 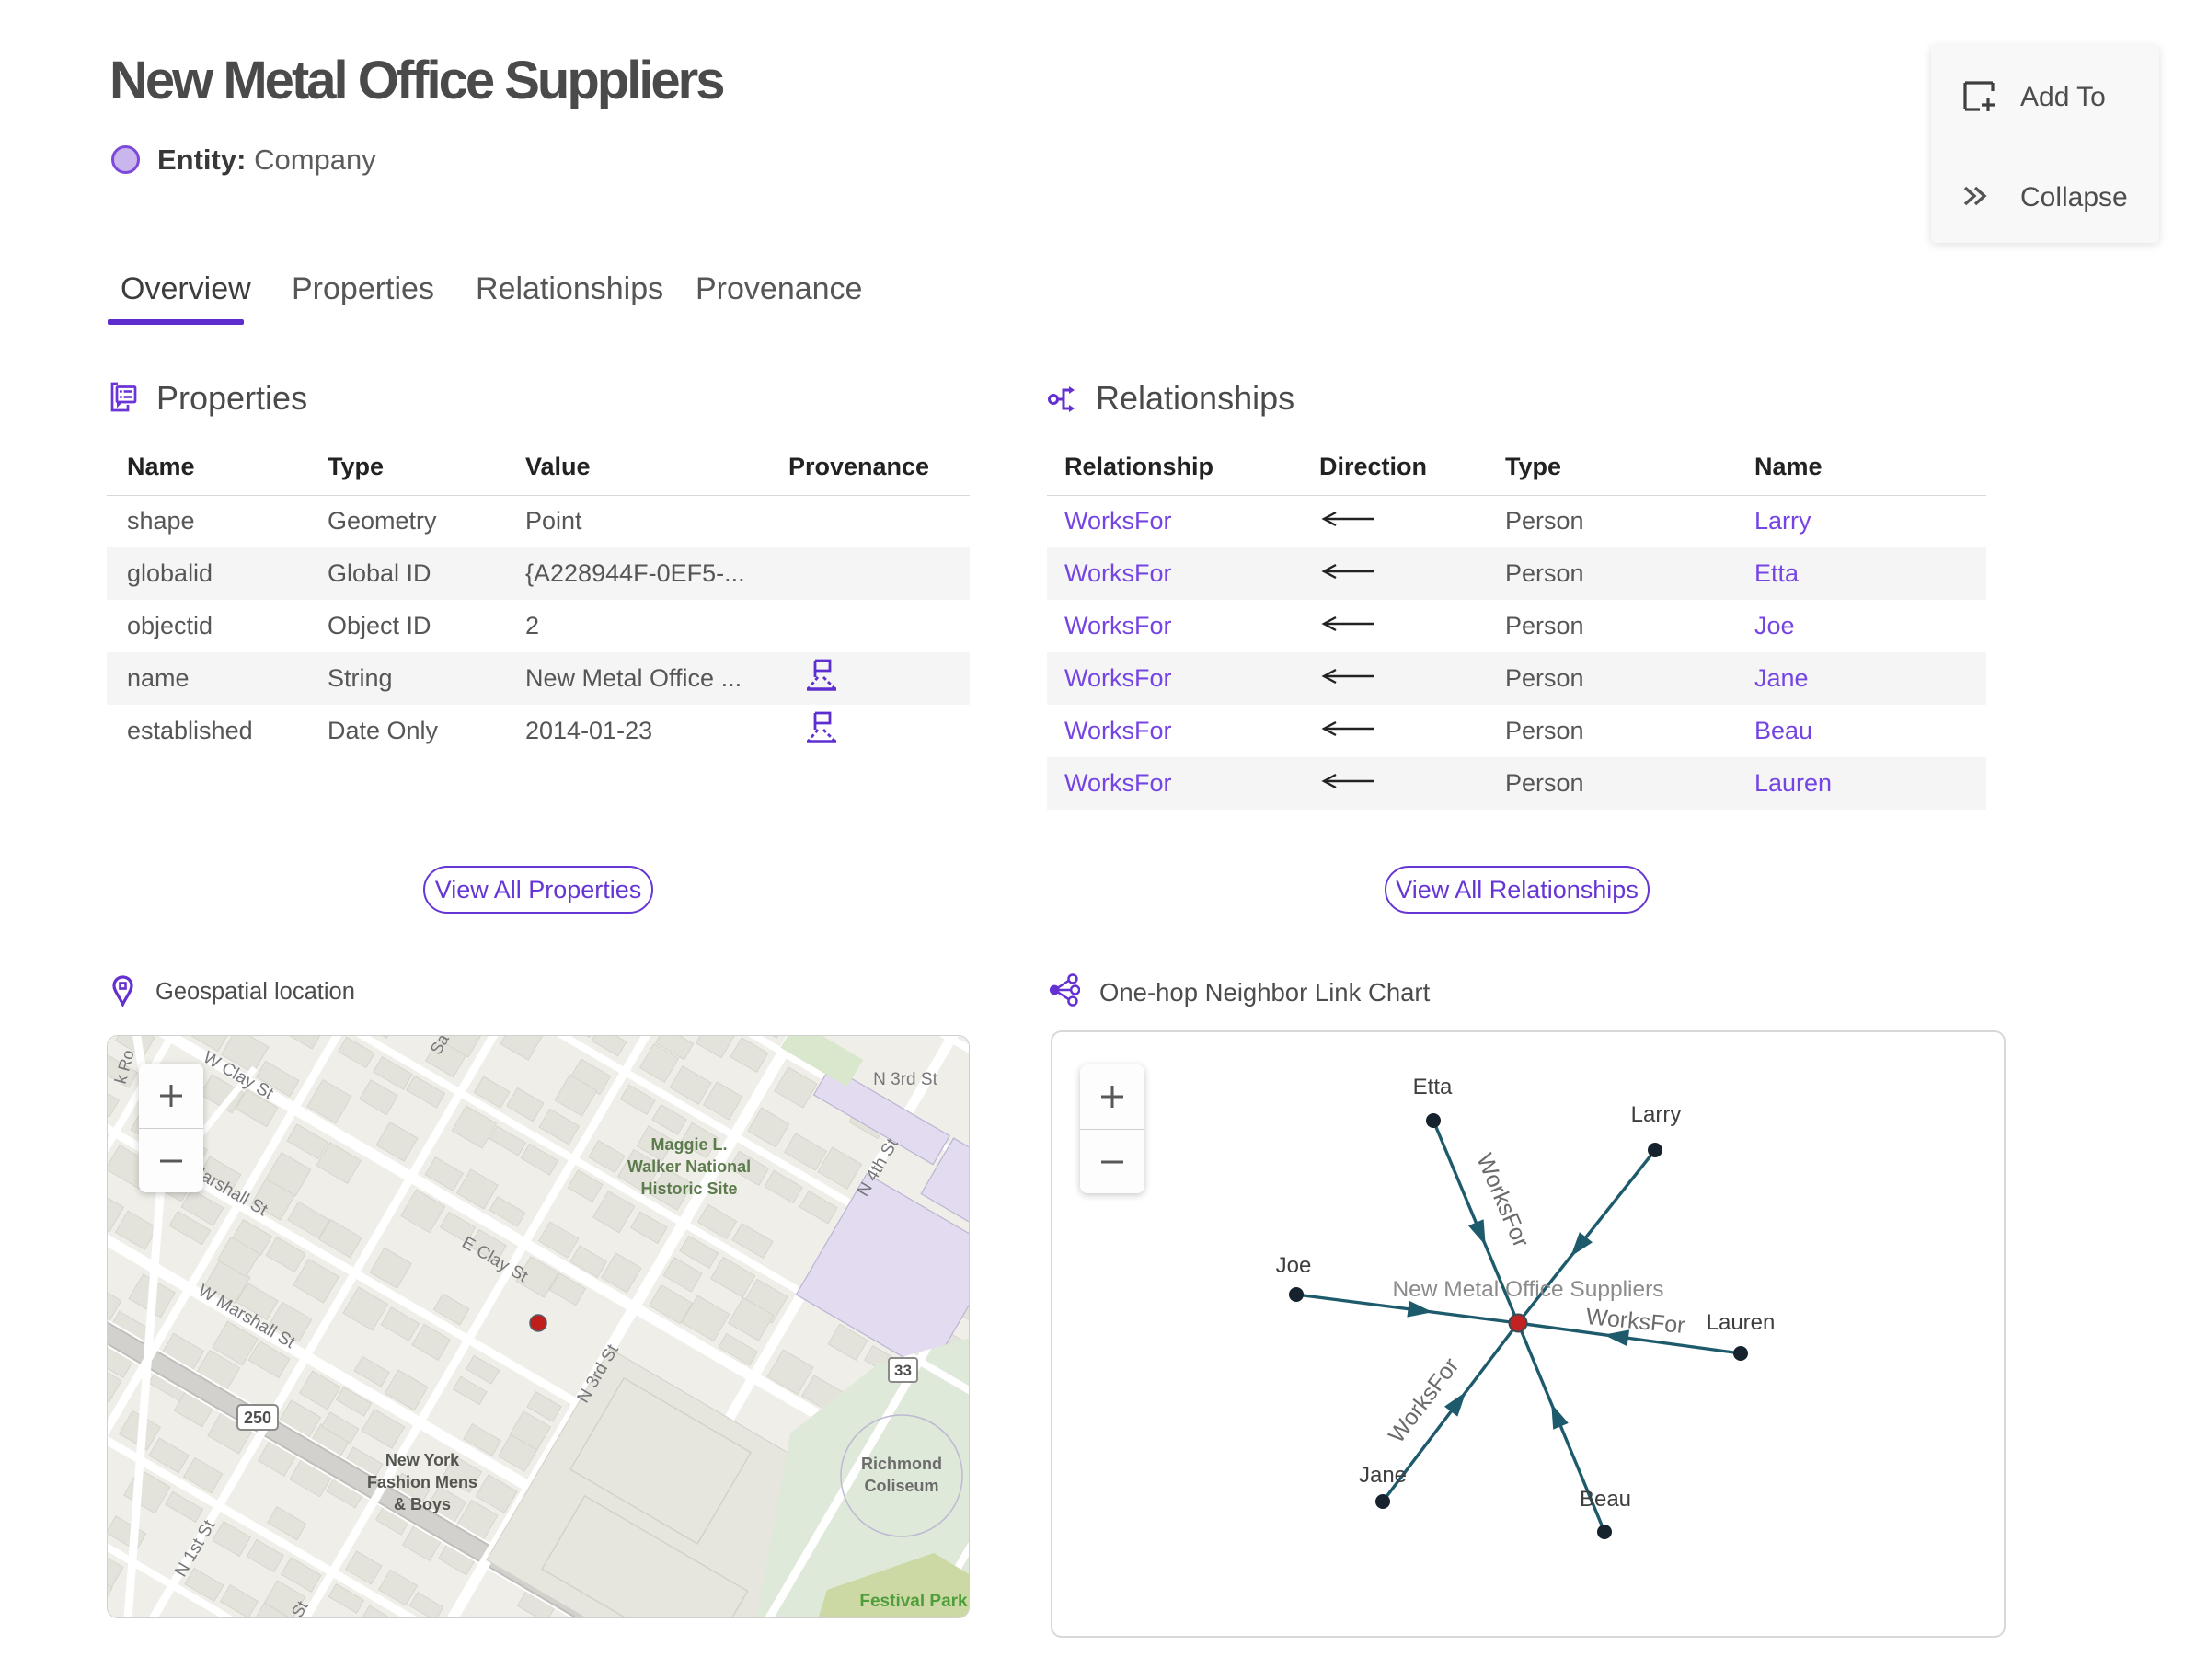 I want to click on svg-text: Etta, so click(x=1433, y=1087).